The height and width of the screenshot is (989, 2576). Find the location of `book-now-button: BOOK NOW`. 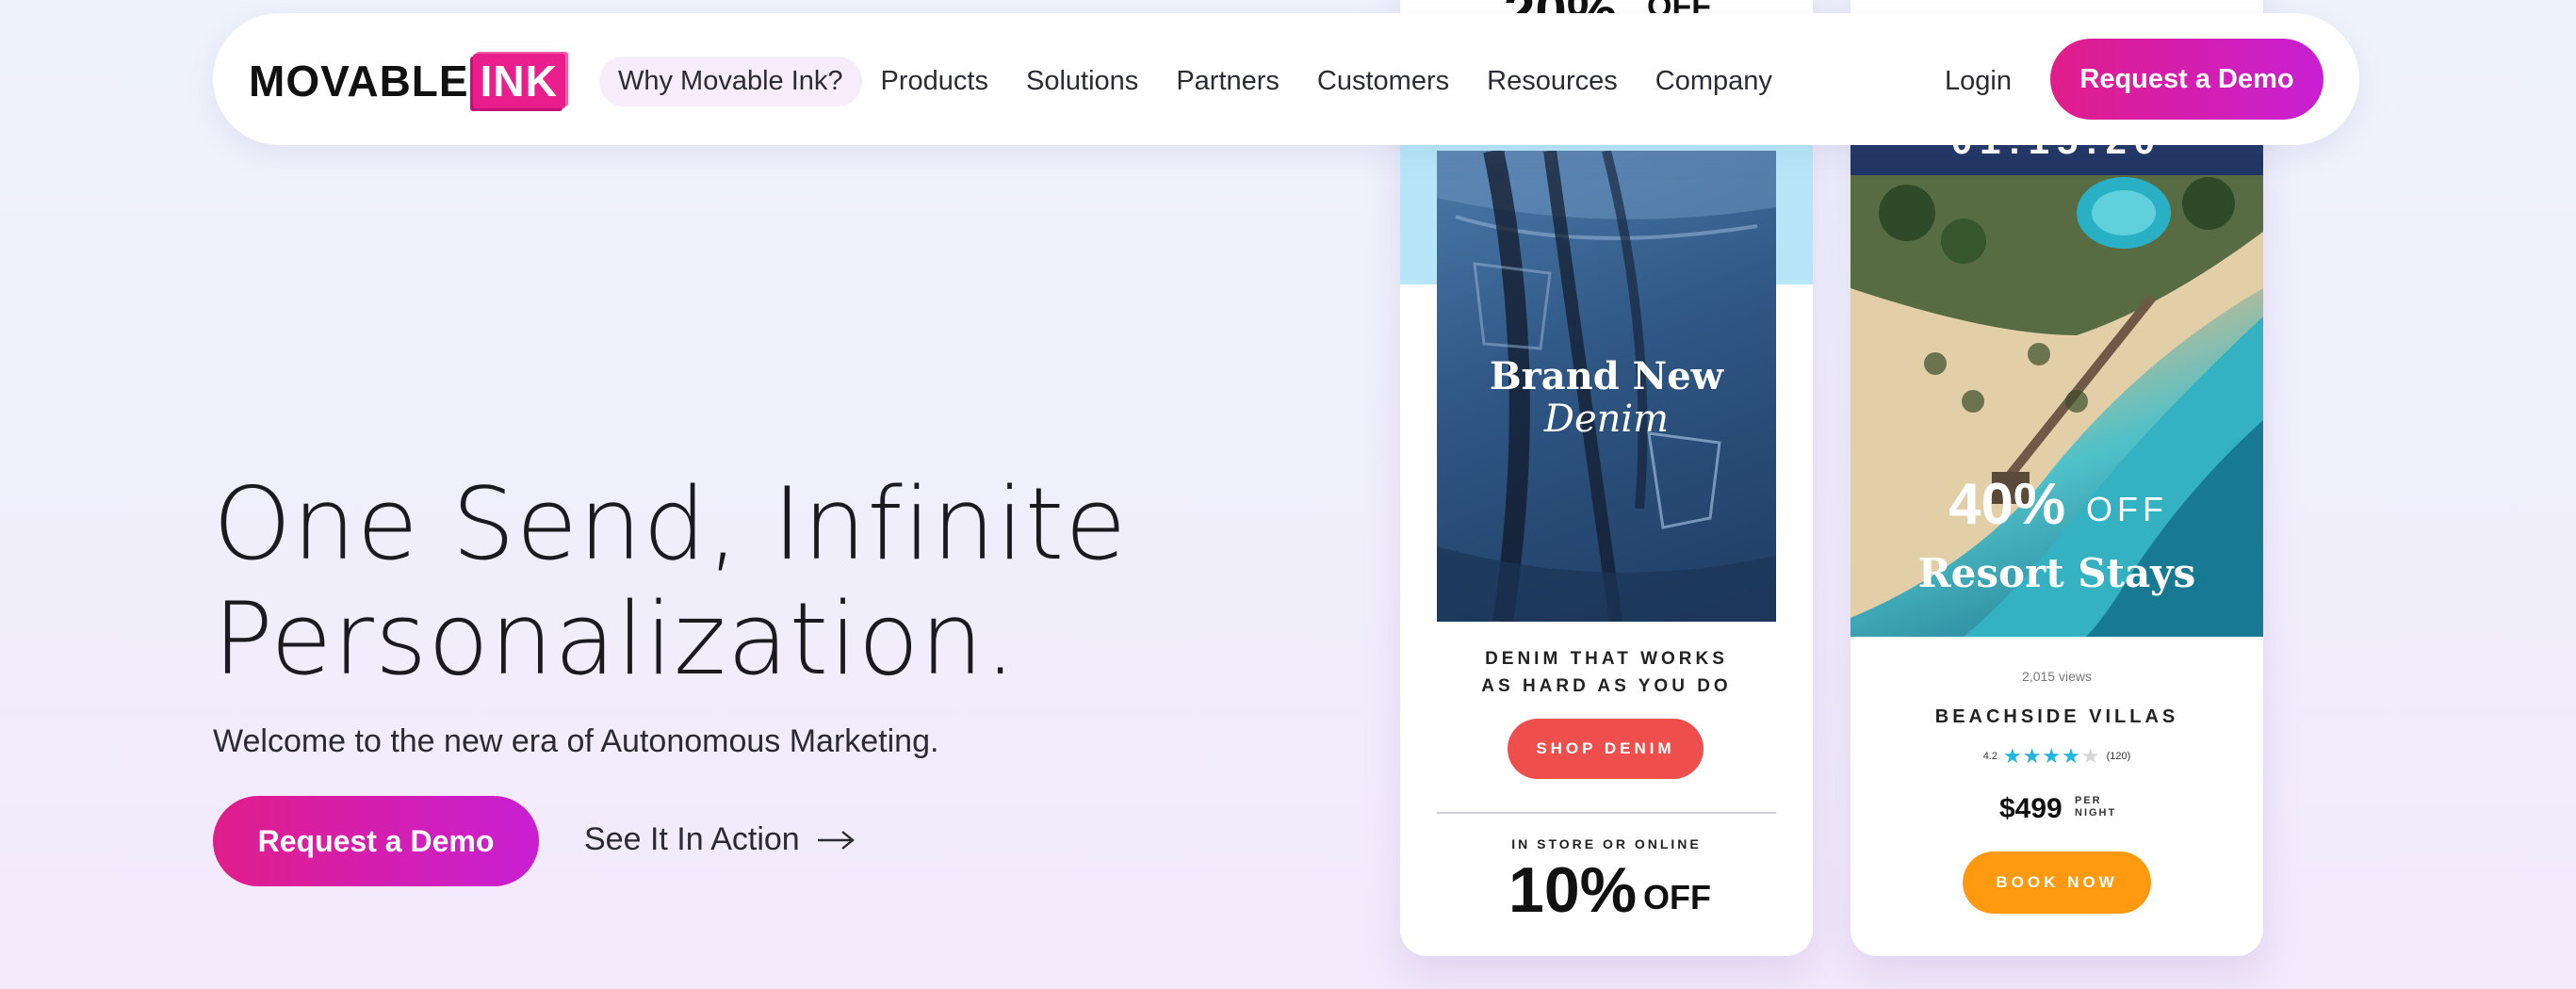

book-now-button: BOOK NOW is located at coordinates (2057, 882).